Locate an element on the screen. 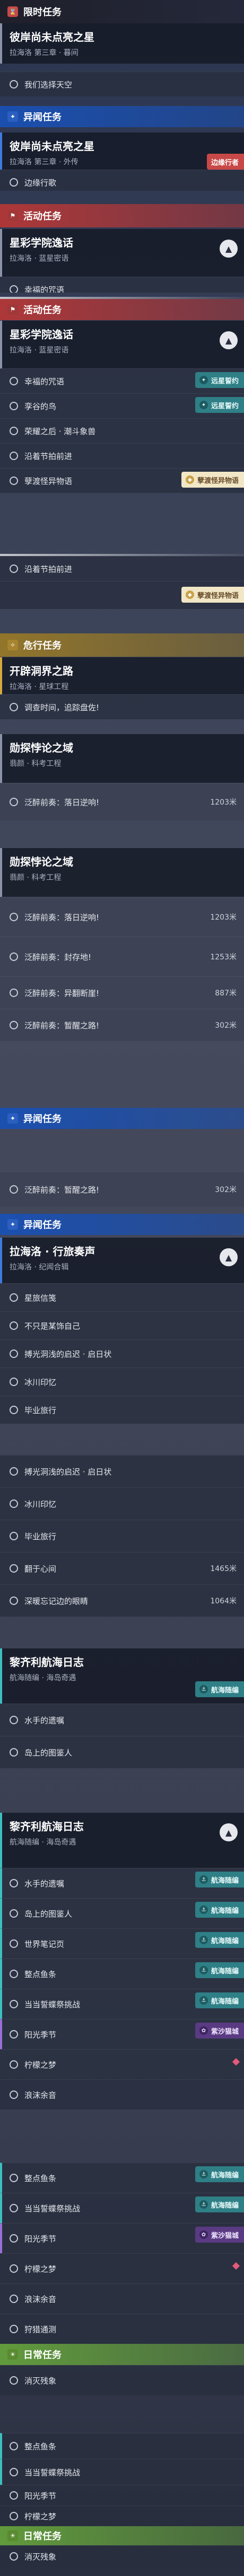 Image resolution: width=244 pixels, height=2576 pixels. objective-item: 岛上的图鉴人 is located at coordinates (122, 1752).